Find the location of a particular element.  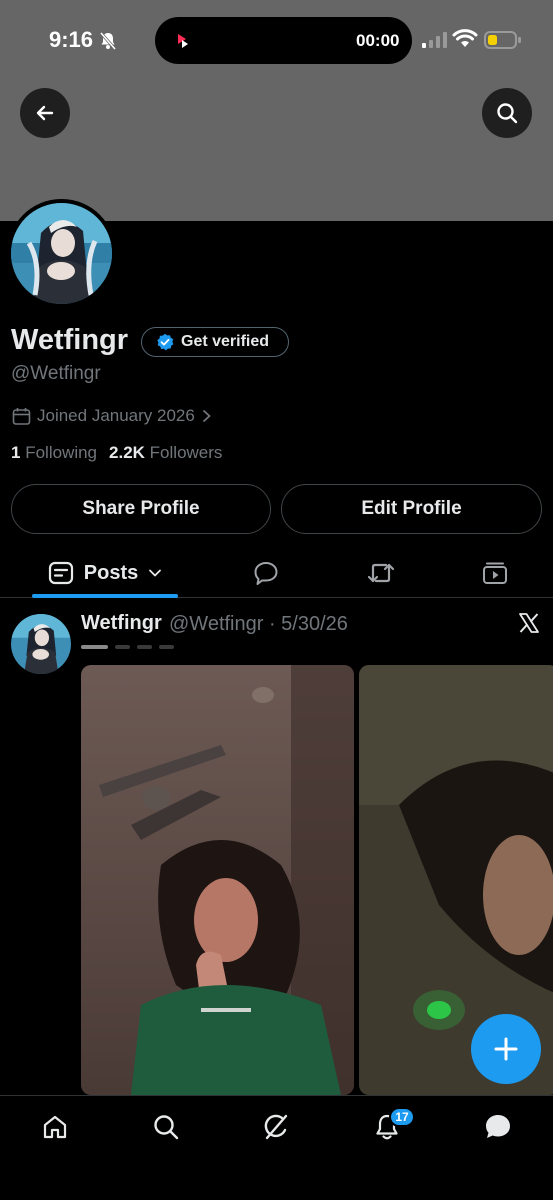

profile-handle: @Wetfingr is located at coordinates (56, 373).